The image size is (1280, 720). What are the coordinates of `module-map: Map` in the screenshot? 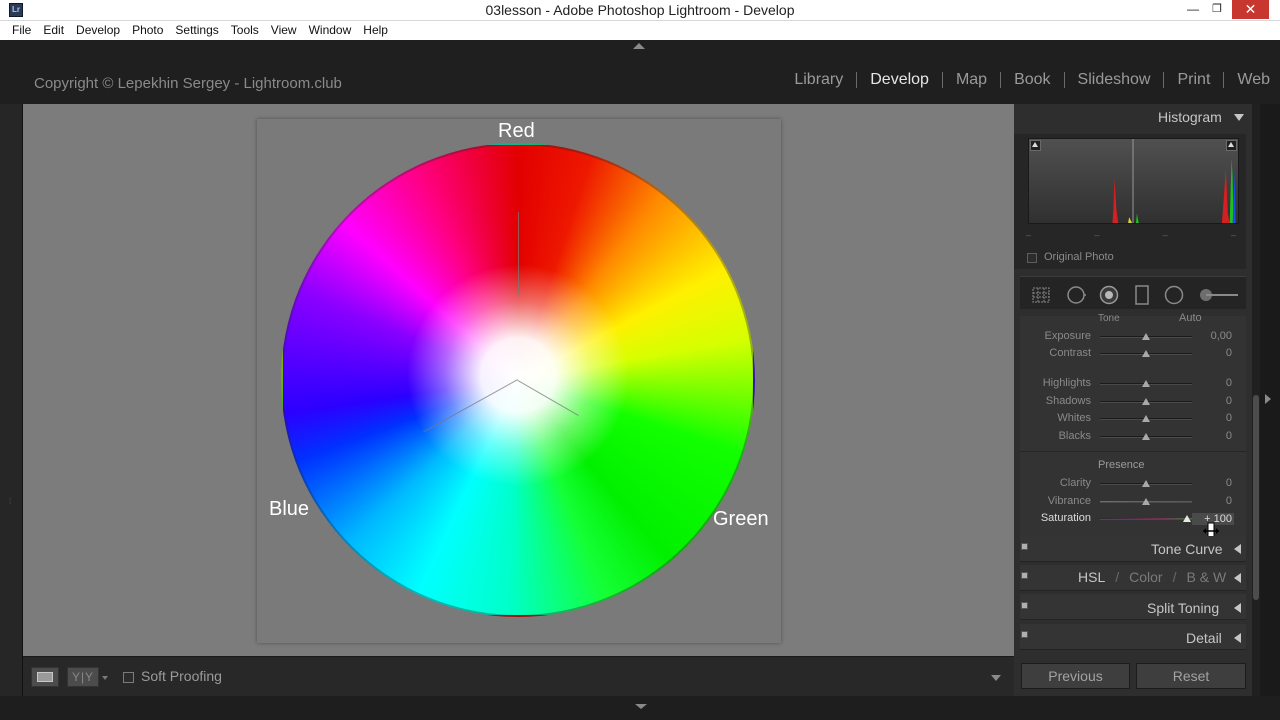 It's located at (971, 80).